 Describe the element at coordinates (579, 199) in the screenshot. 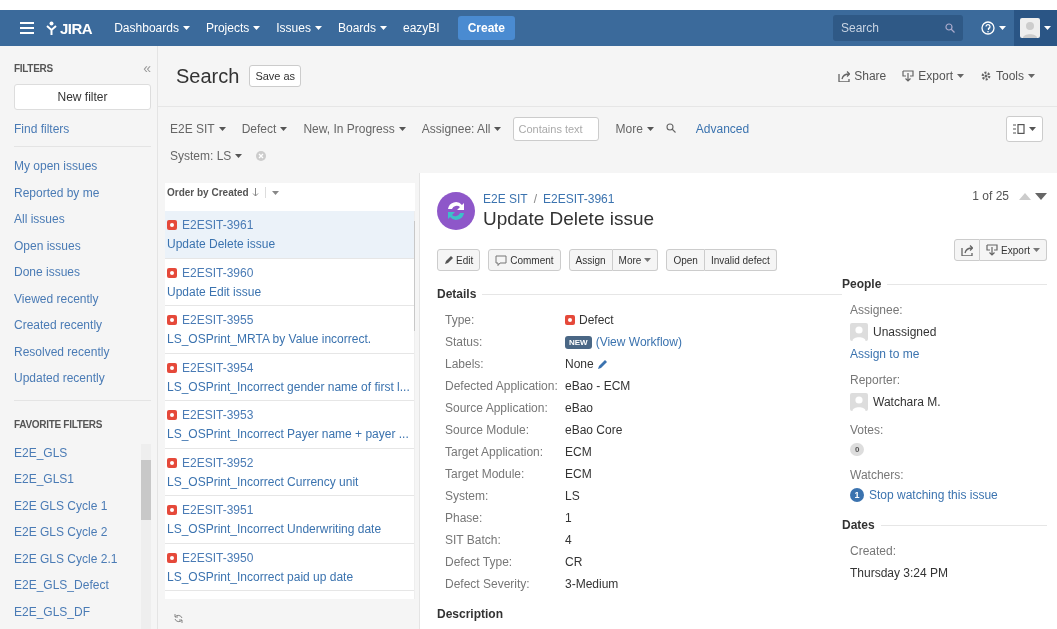

I see `issue-key-link: E2ESIT-3961` at that location.